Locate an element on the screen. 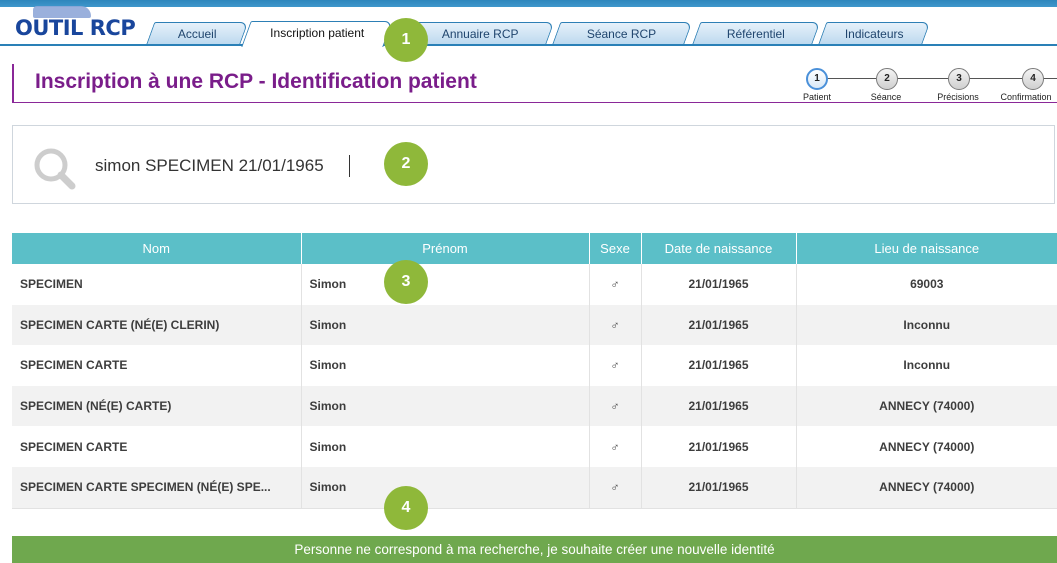  step-4-confirmation: 4 is located at coordinates (1033, 79).